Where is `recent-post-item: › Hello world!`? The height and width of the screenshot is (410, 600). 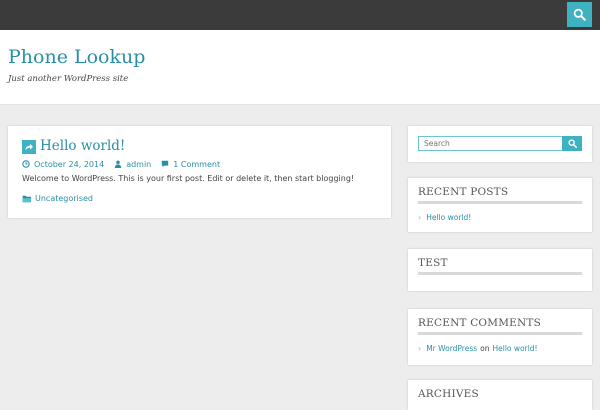
recent-post-item: › Hello world! is located at coordinates (444, 217).